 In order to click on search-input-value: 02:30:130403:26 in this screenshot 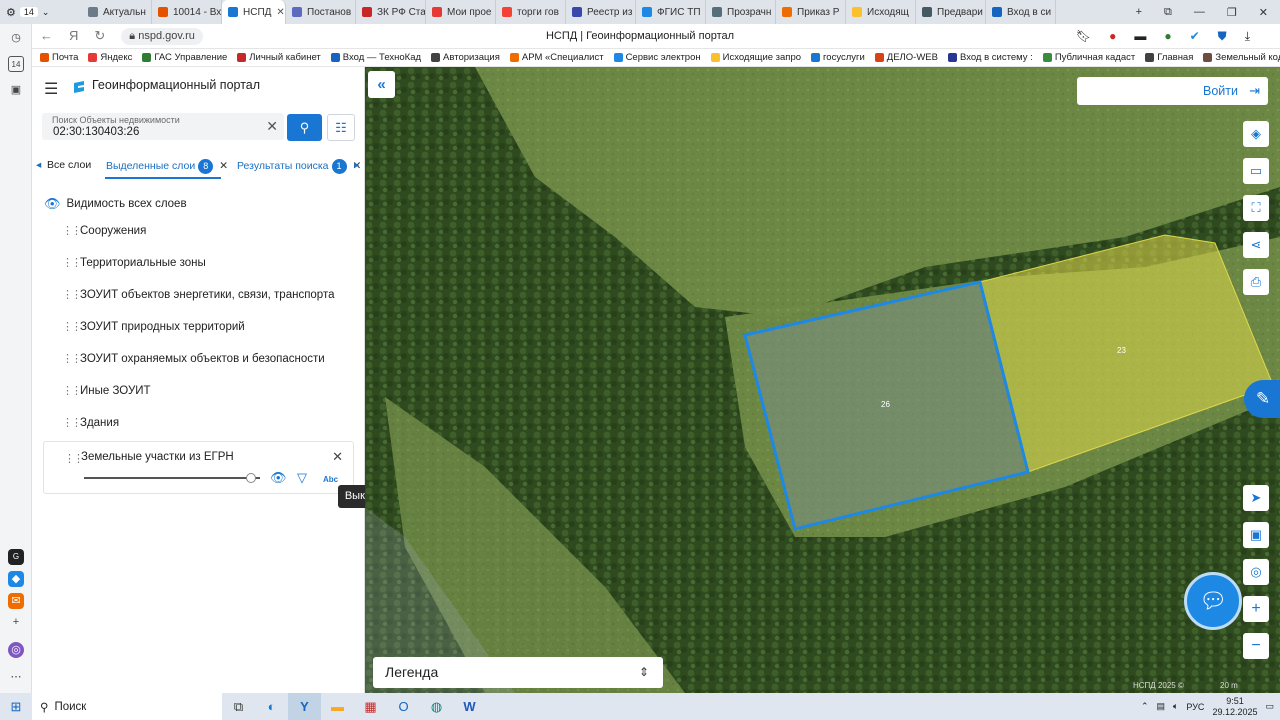, I will do `click(96, 132)`.